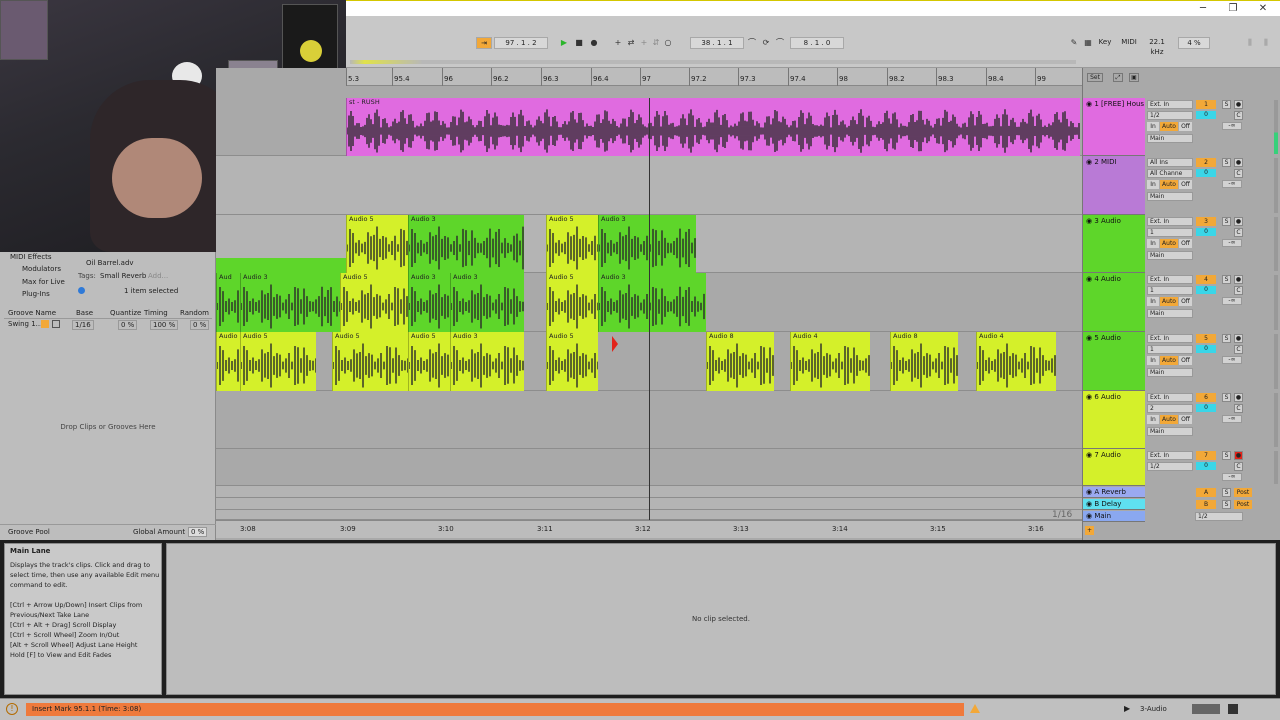 The height and width of the screenshot is (720, 1280). What do you see at coordinates (164, 325) in the screenshot?
I see `groove-timing: 100 %` at bounding box center [164, 325].